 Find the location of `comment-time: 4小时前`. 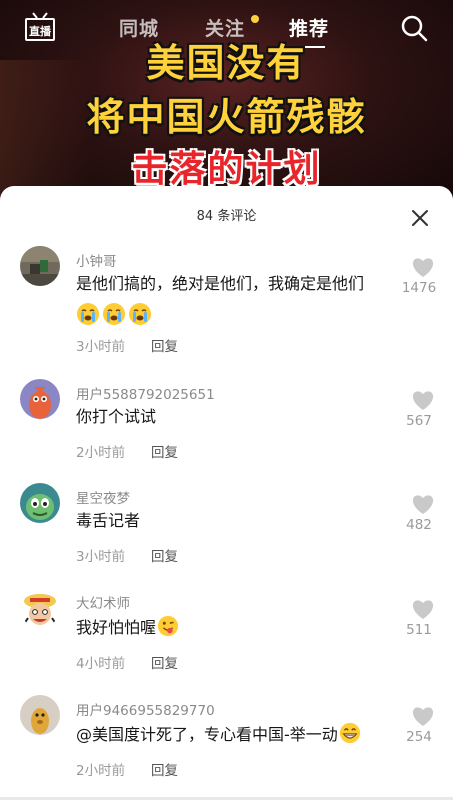

comment-time: 4小时前 is located at coordinates (101, 664).